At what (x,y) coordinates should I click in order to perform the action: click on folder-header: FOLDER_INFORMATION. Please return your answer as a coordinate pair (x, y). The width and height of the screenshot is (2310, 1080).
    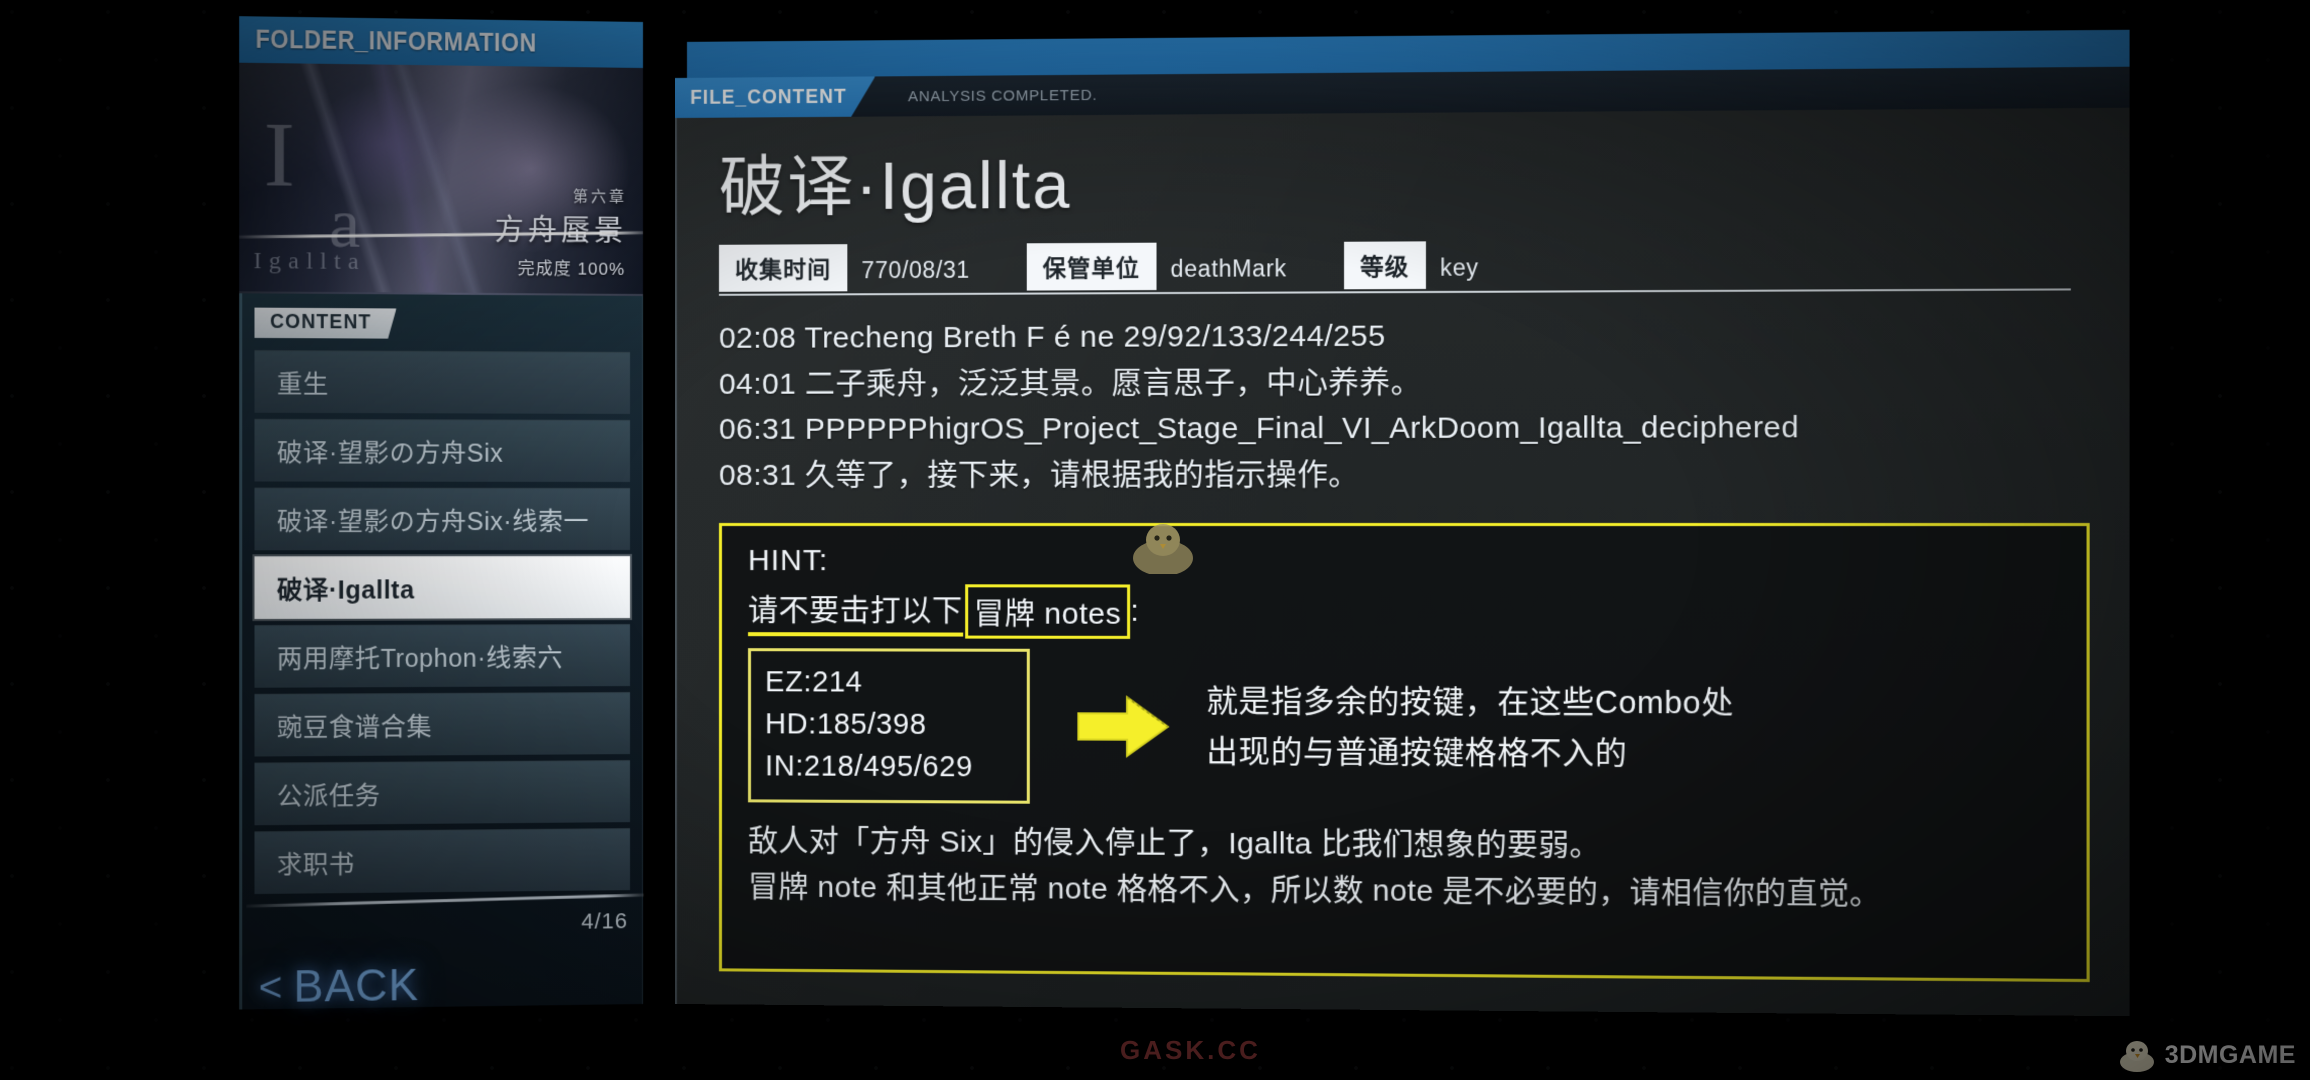
    Looking at the image, I should click on (441, 42).